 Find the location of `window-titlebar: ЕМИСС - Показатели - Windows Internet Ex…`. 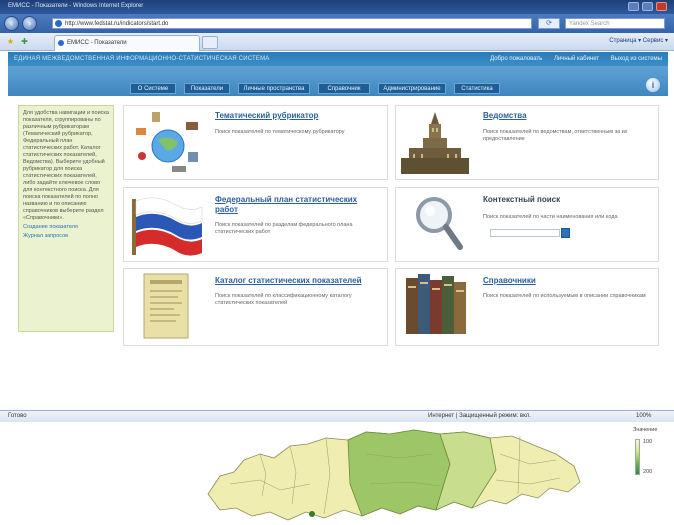

window-titlebar: ЕМИСС - Показатели - Windows Internet Ex… is located at coordinates (337, 7).